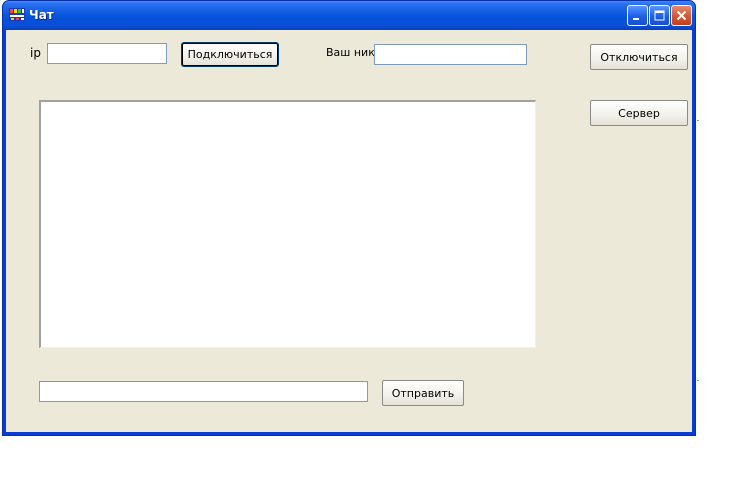  I want to click on close-icon, so click(681, 15).